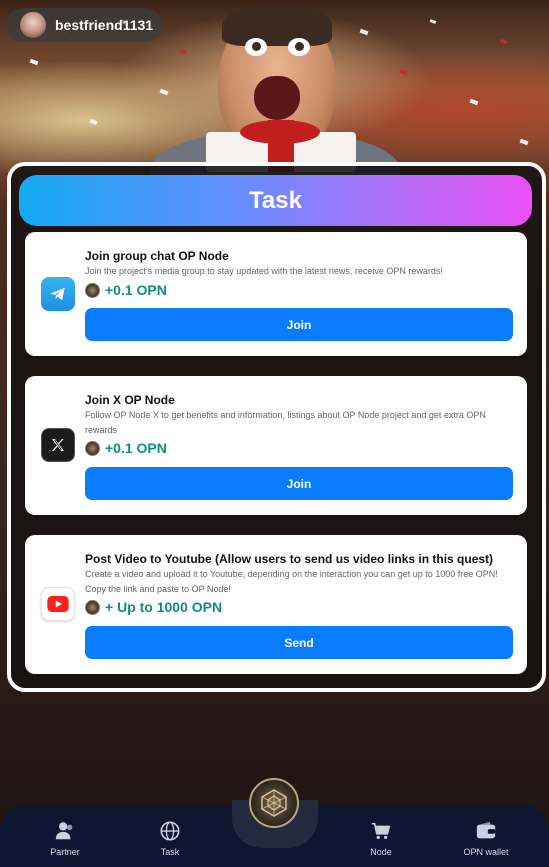 This screenshot has height=867, width=549. What do you see at coordinates (299, 483) in the screenshot?
I see `join-x-button: Join` at bounding box center [299, 483].